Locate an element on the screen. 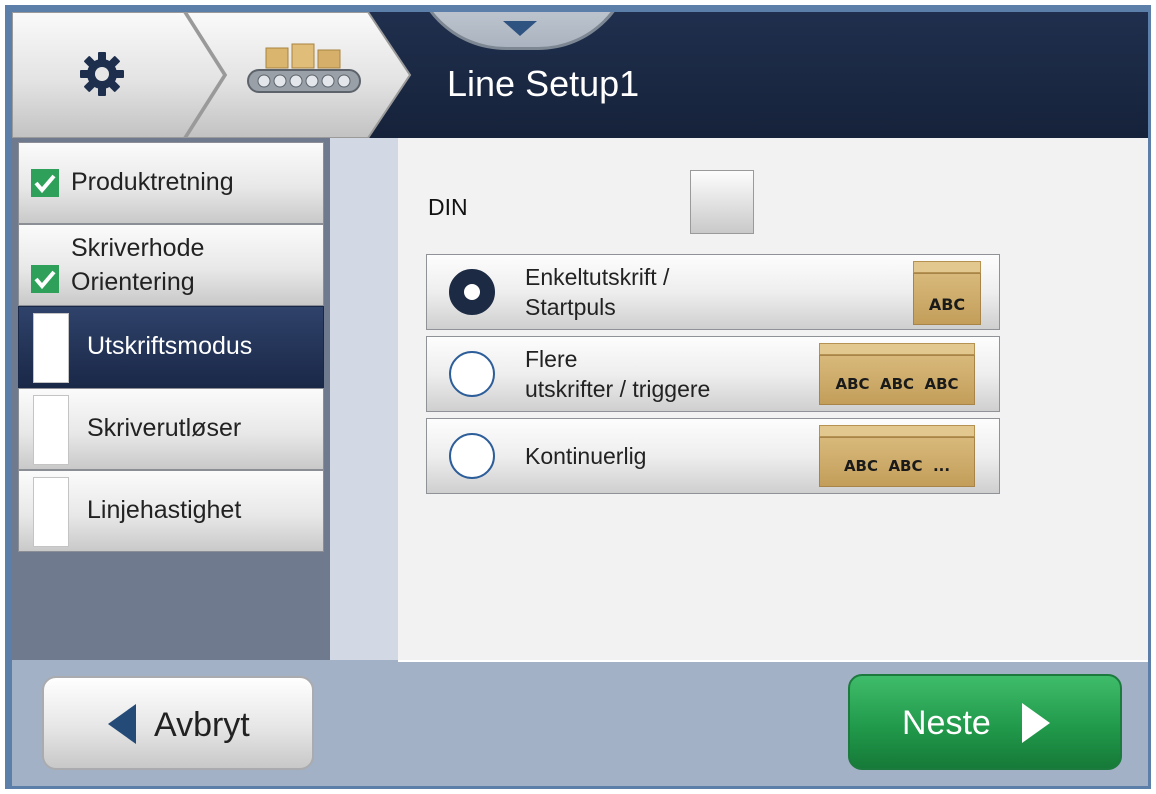 This screenshot has width=1156, height=794. sidebar-item-skriverutloser: Skriverutløser is located at coordinates (171, 429).